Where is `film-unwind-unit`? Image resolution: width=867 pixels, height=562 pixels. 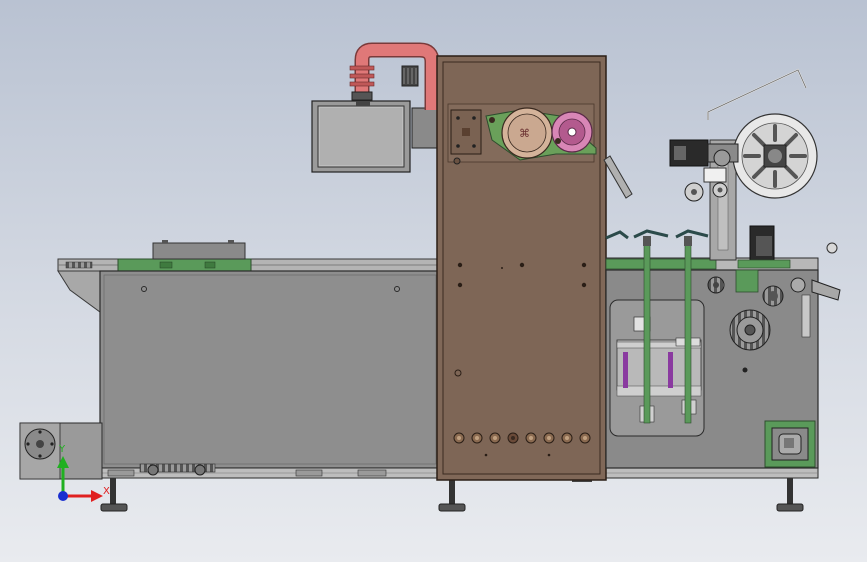 film-unwind-unit is located at coordinates (753, 168).